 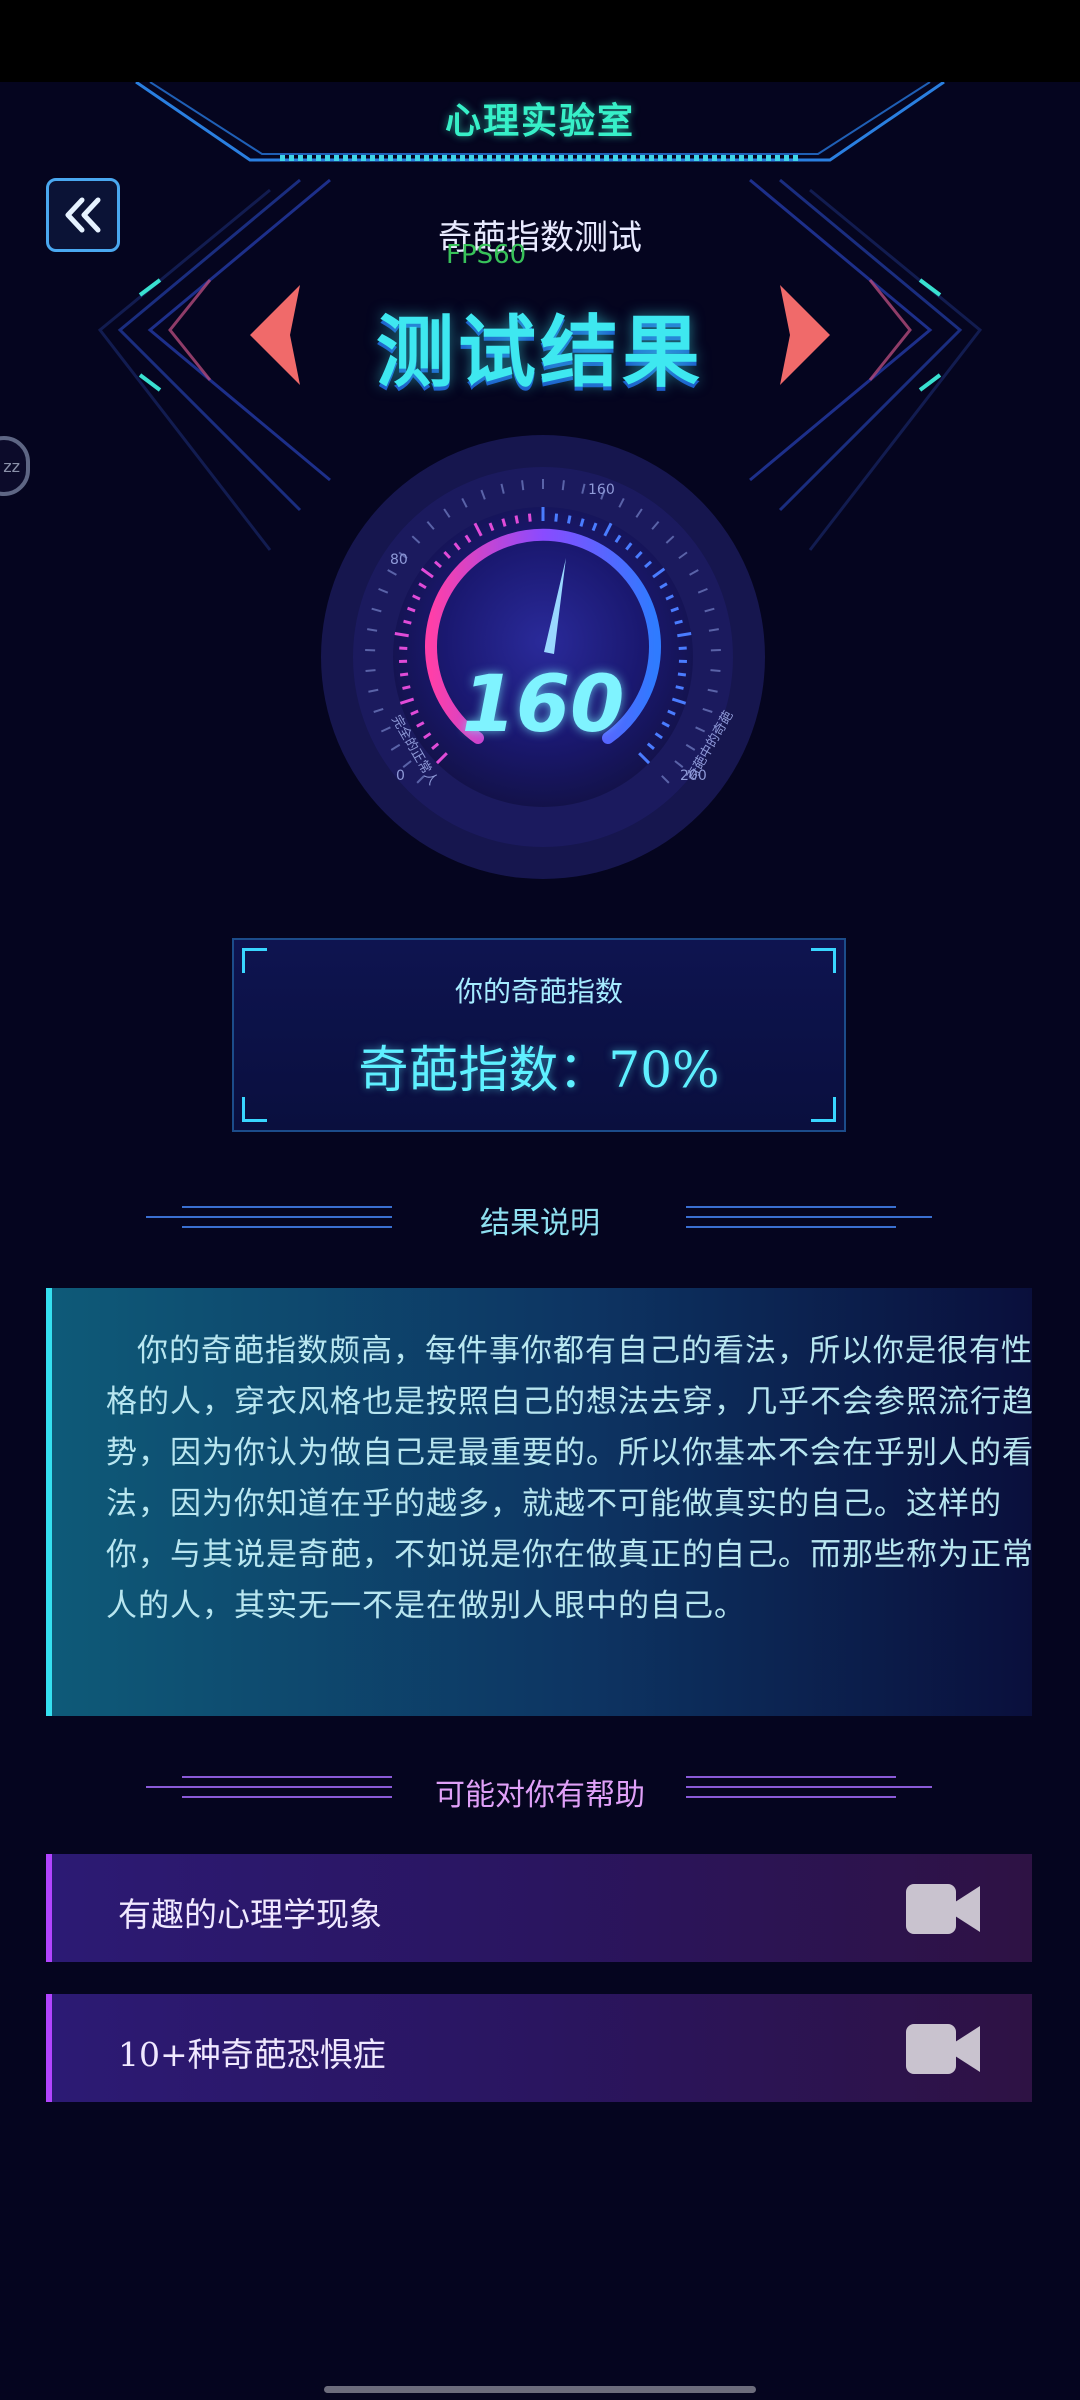 I want to click on gauge-tick-0: 0, so click(x=400, y=776).